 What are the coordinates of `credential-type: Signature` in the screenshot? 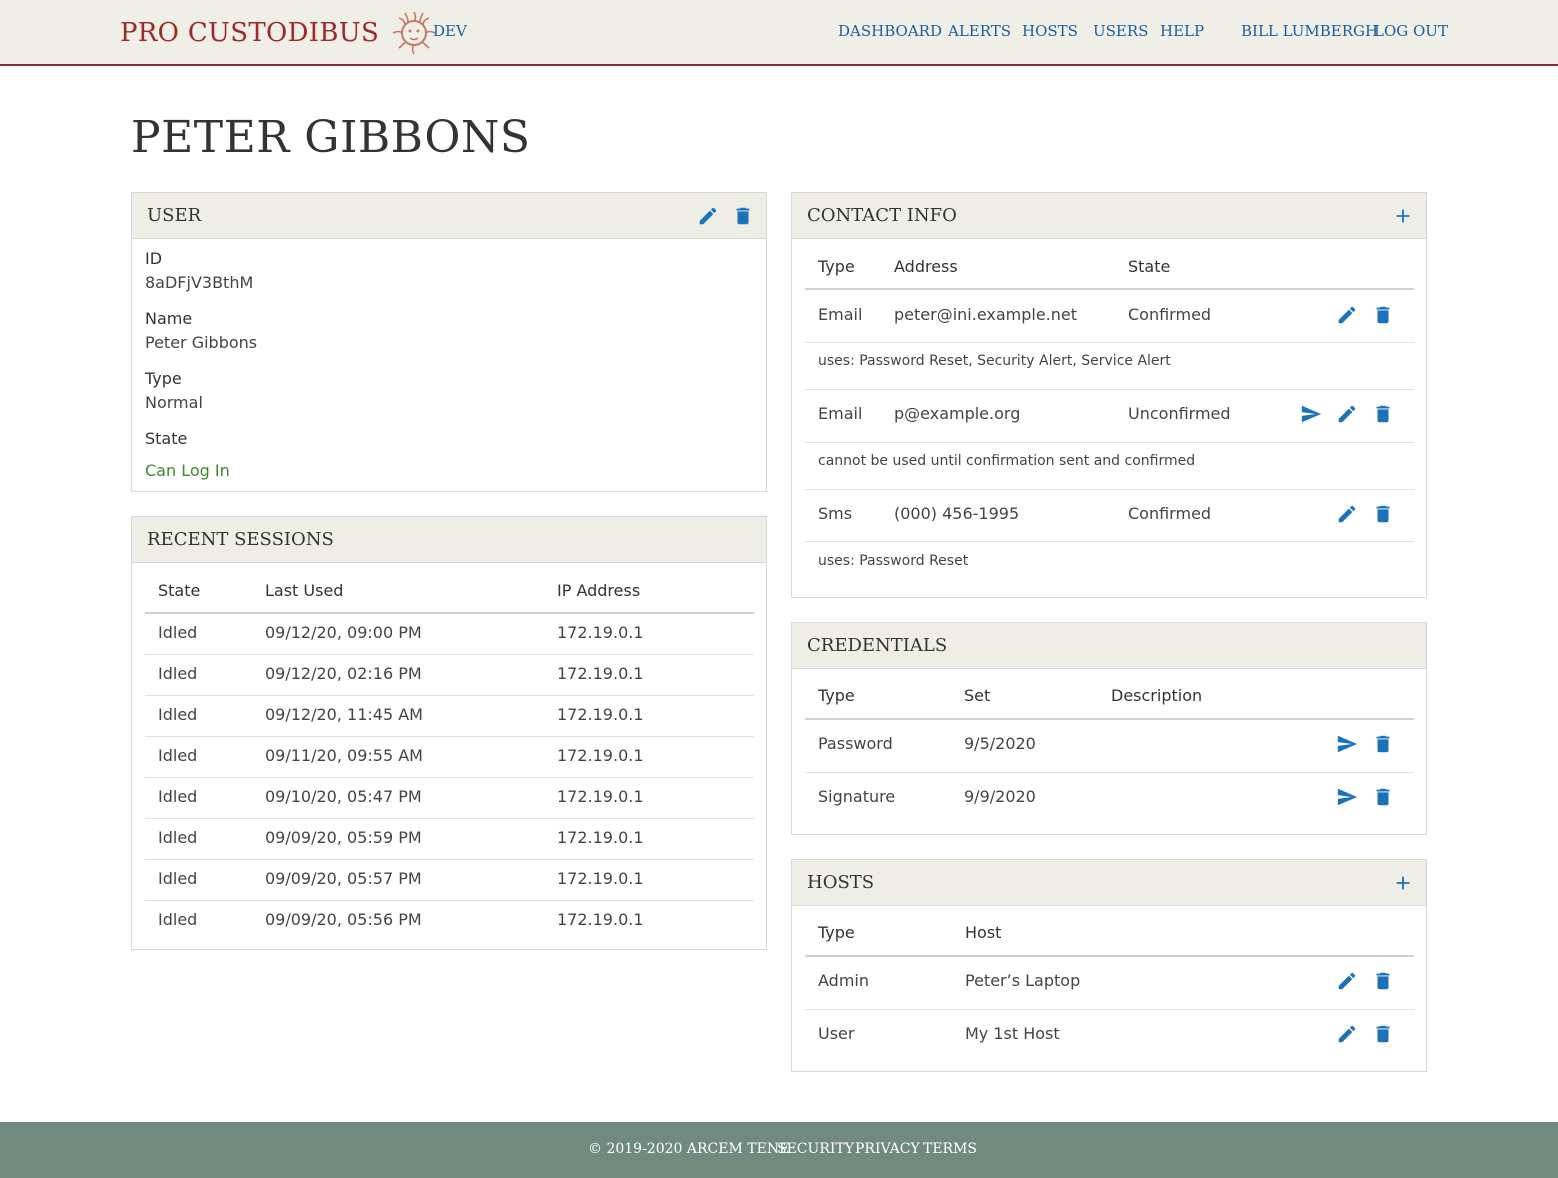 It's located at (857, 796).